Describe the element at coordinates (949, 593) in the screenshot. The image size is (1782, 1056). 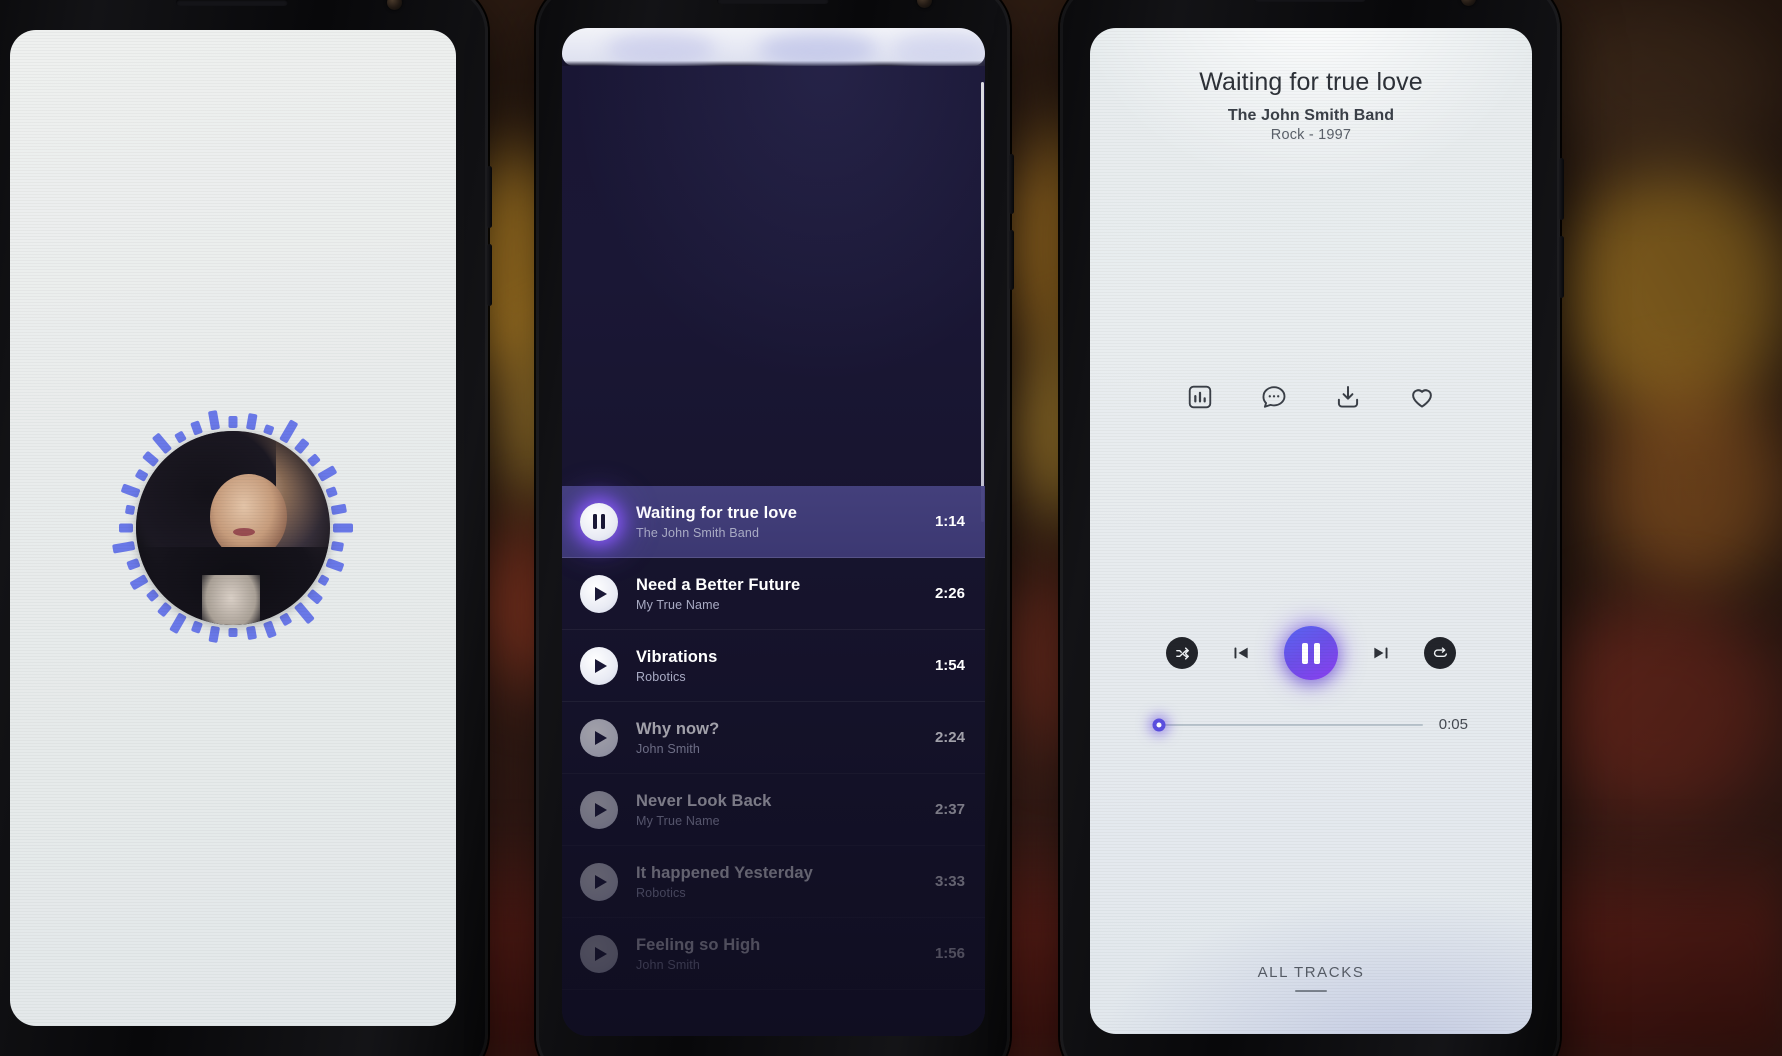
I see `track-duration: 2:26` at that location.